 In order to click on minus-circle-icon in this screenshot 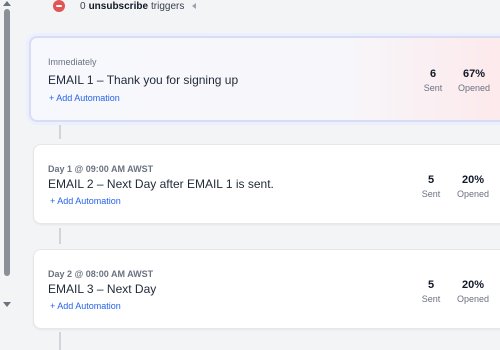, I will do `click(59, 6)`.